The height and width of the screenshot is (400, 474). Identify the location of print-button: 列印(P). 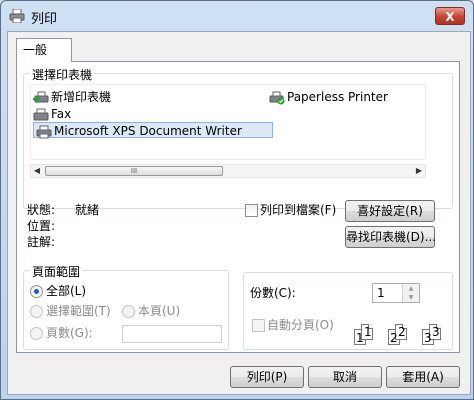
(267, 377).